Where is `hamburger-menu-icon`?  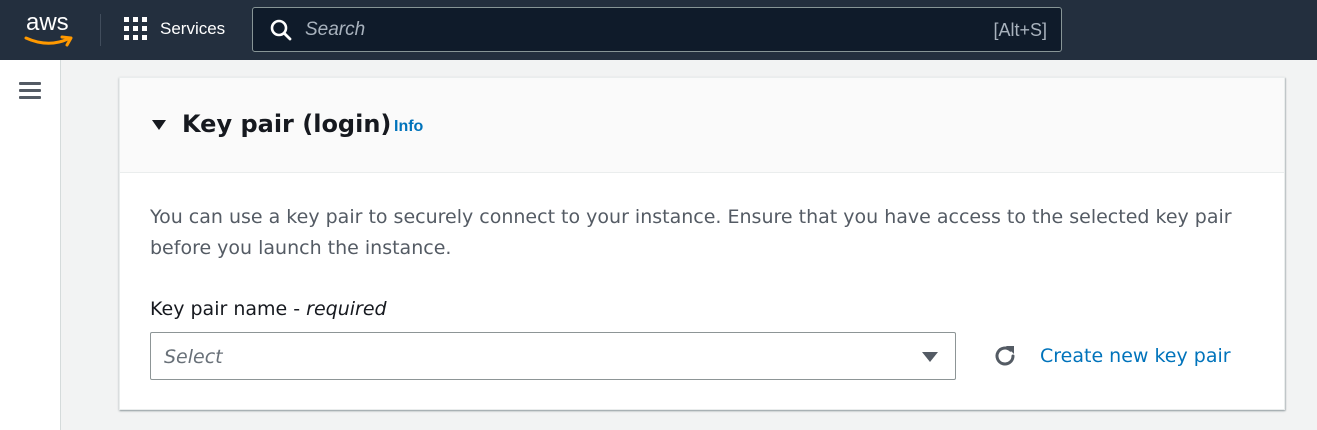 hamburger-menu-icon is located at coordinates (30, 91).